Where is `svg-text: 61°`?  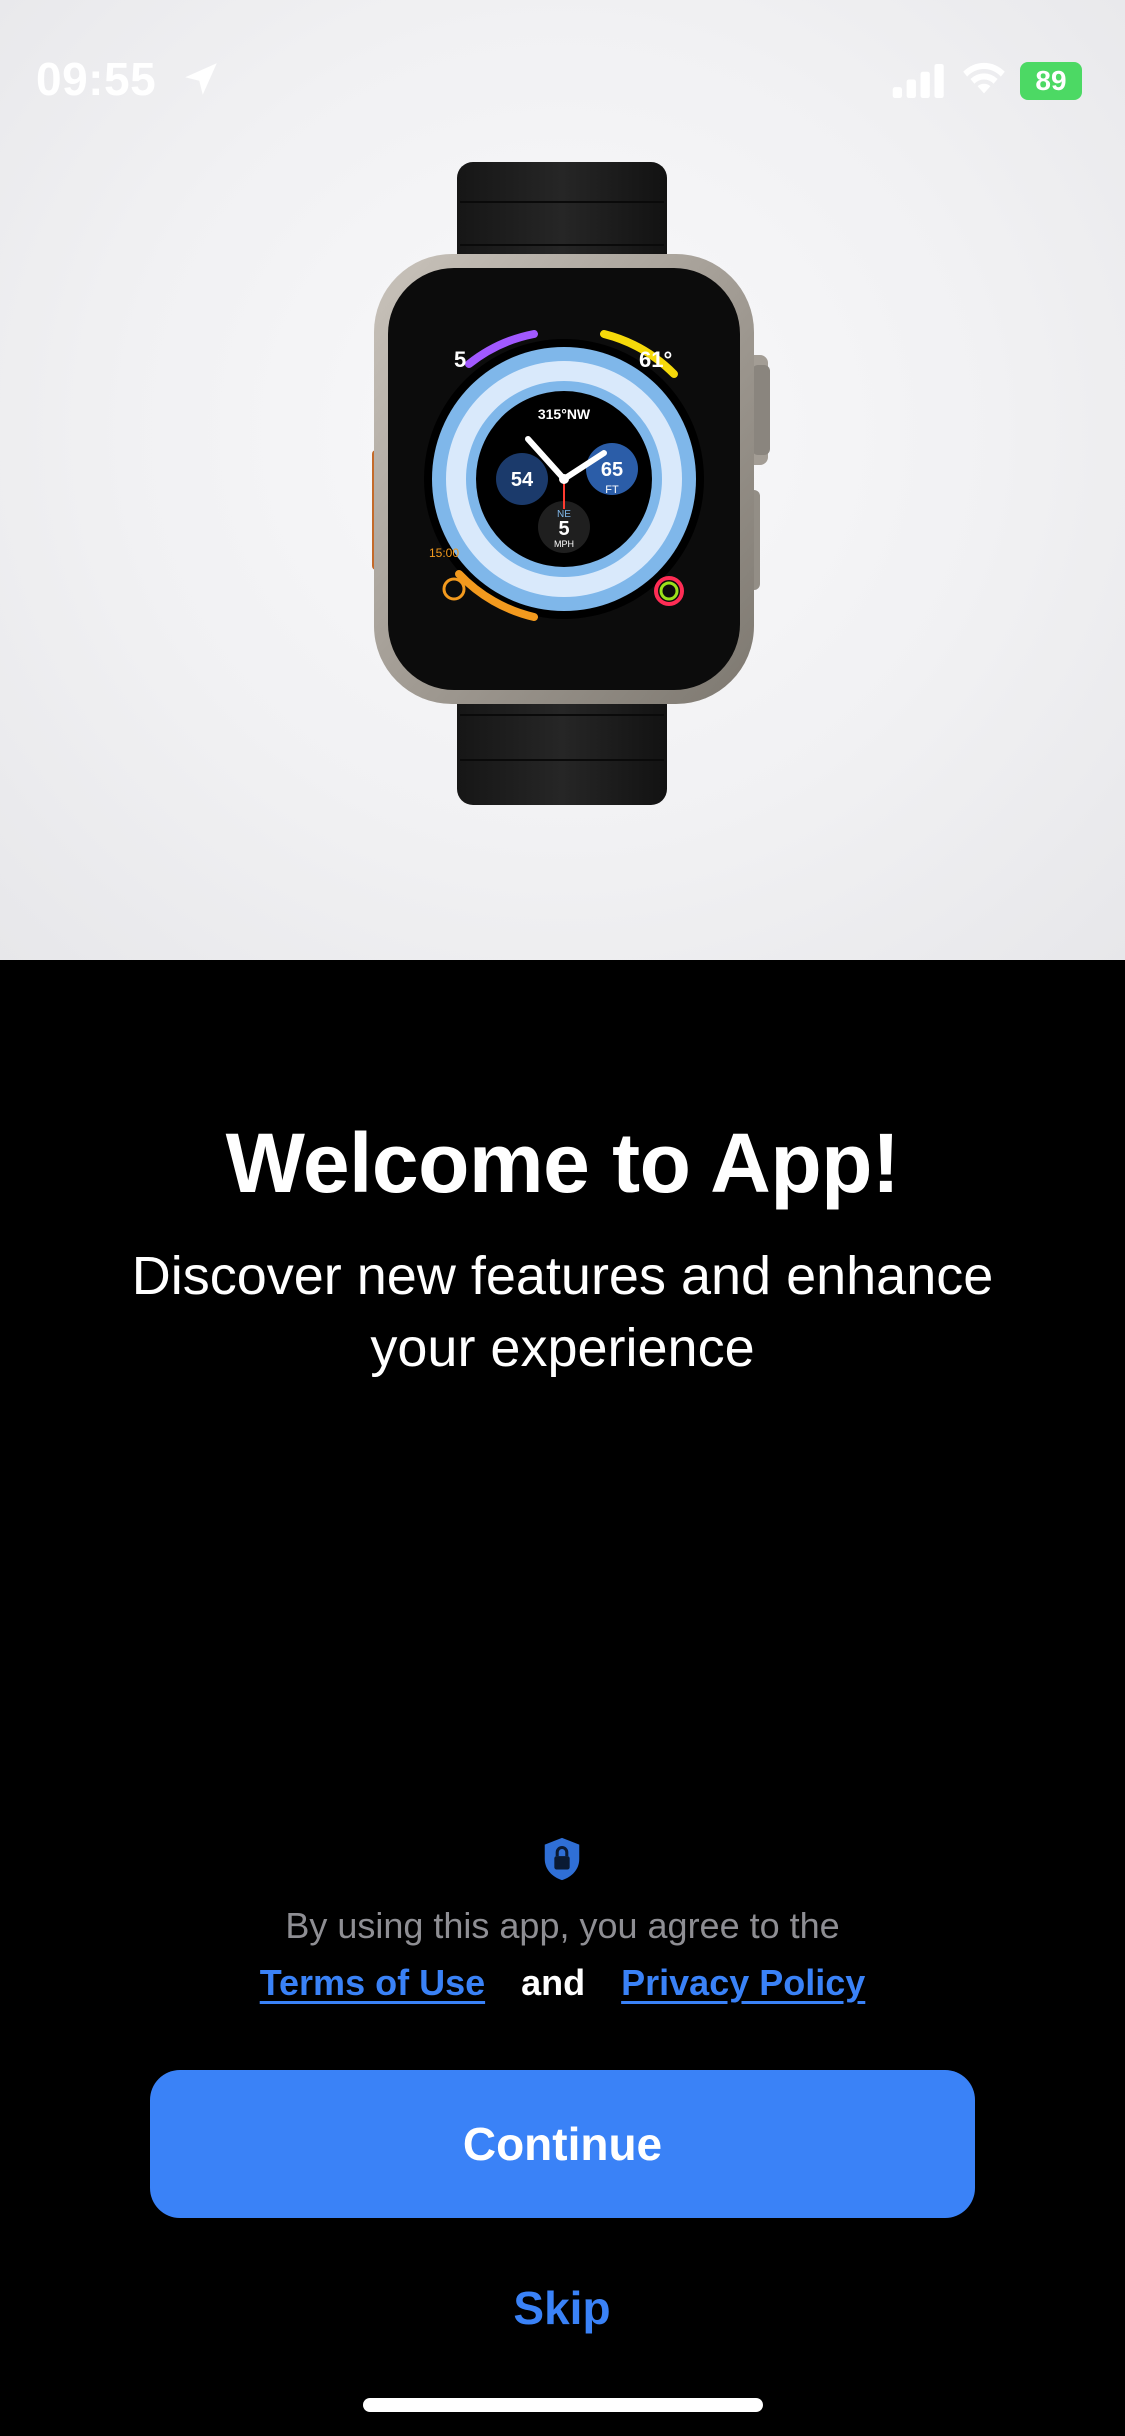 svg-text: 61° is located at coordinates (655, 359).